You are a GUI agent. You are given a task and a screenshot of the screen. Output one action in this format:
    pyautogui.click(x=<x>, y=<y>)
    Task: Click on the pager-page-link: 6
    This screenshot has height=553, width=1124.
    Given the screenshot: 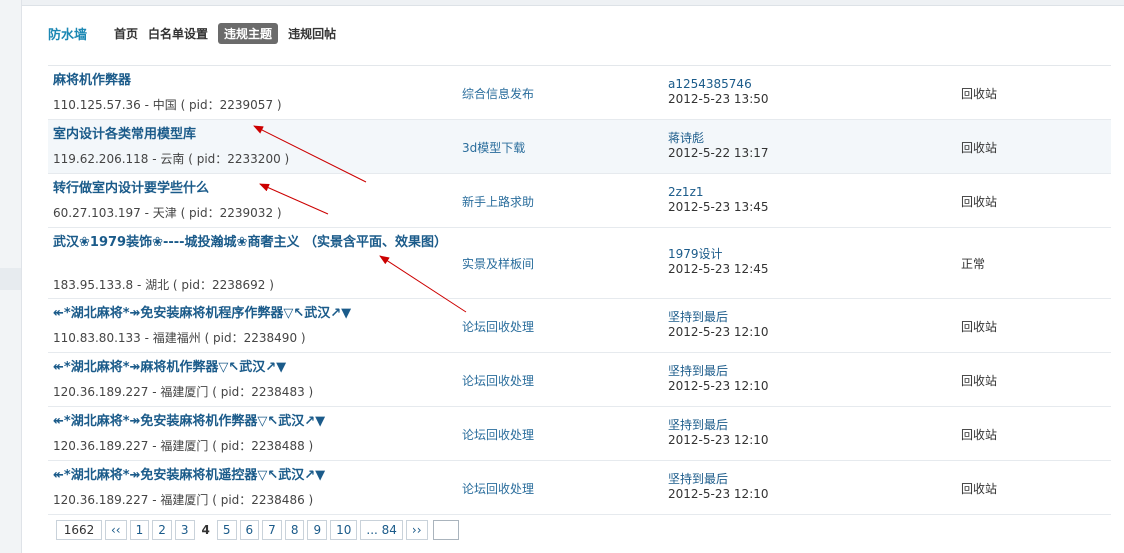 What is the action you would take?
    pyautogui.click(x=249, y=530)
    